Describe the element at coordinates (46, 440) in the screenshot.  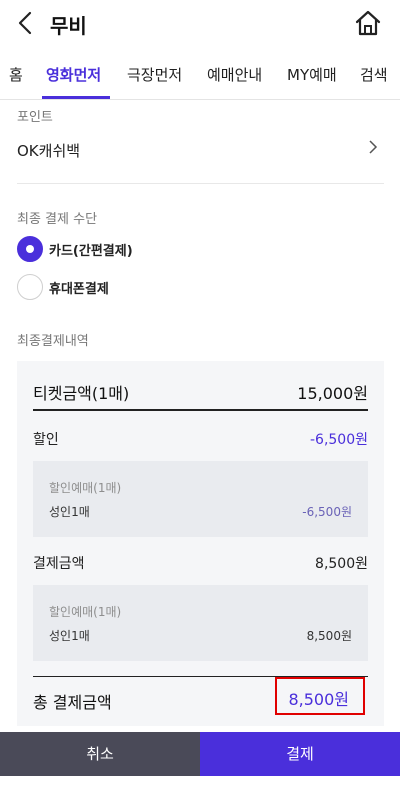
I see `discount-label: 할인` at that location.